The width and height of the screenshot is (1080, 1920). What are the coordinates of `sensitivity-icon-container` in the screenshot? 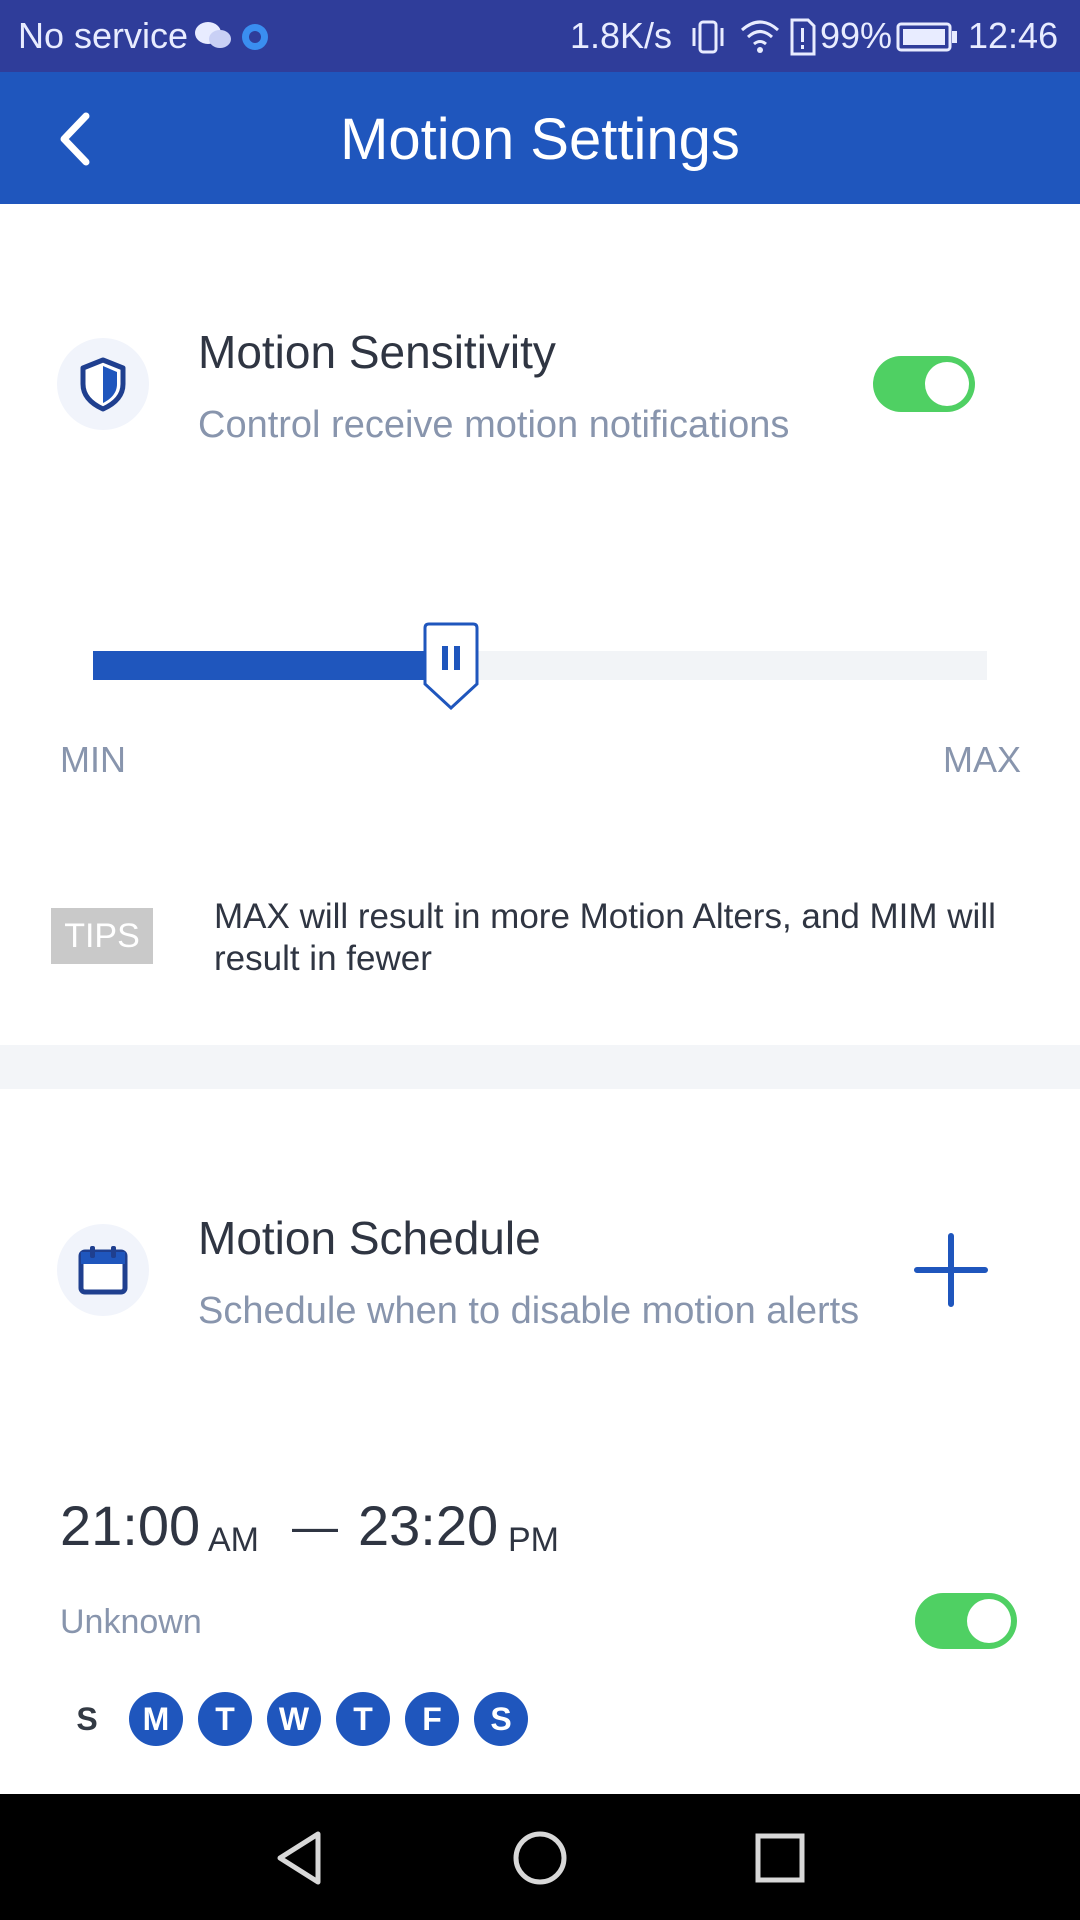 It's located at (103, 384).